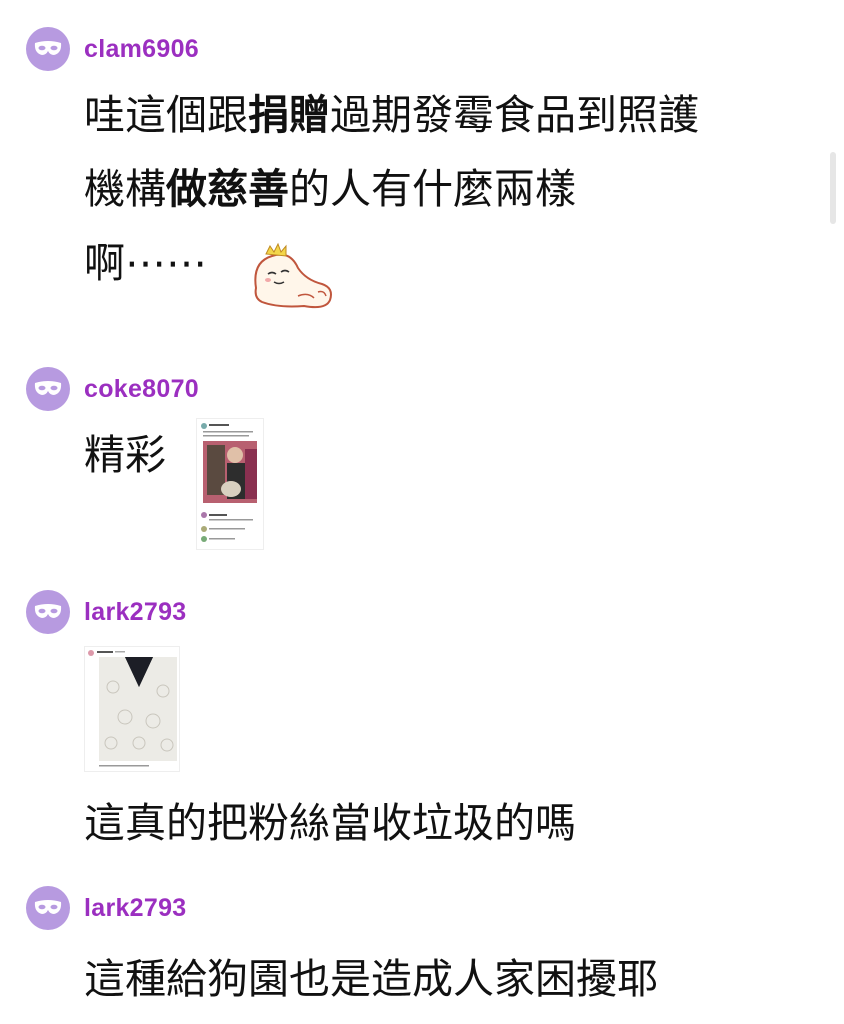  I want to click on comment-text-line: 機構做慈善的人有什麼兩樣, so click(330, 189).